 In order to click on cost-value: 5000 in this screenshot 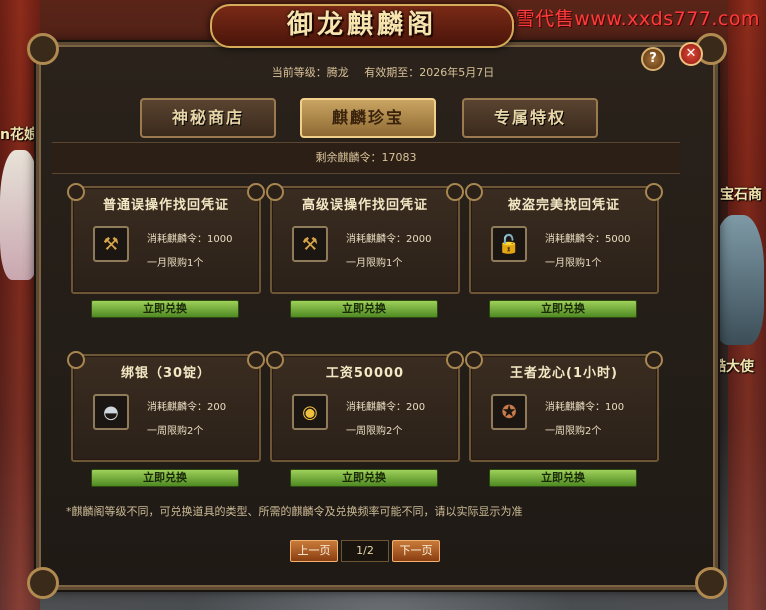, I will do `click(618, 239)`.